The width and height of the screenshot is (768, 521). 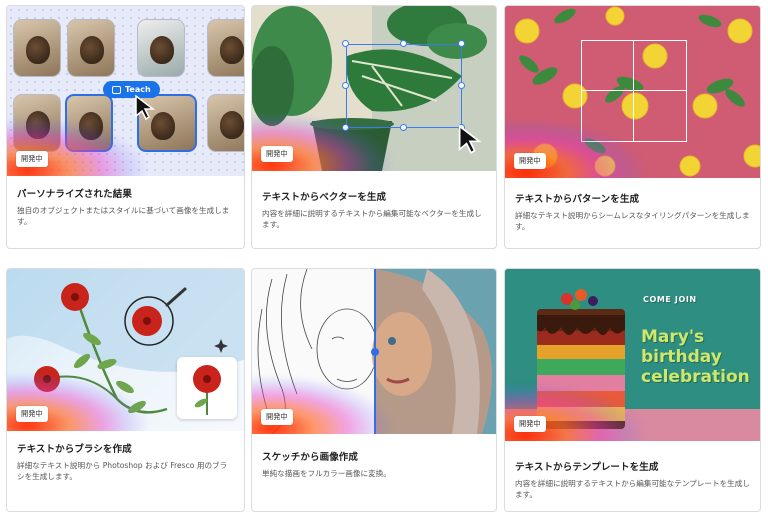 What do you see at coordinates (681, 357) in the screenshot?
I see `template-line-2: birthday` at bounding box center [681, 357].